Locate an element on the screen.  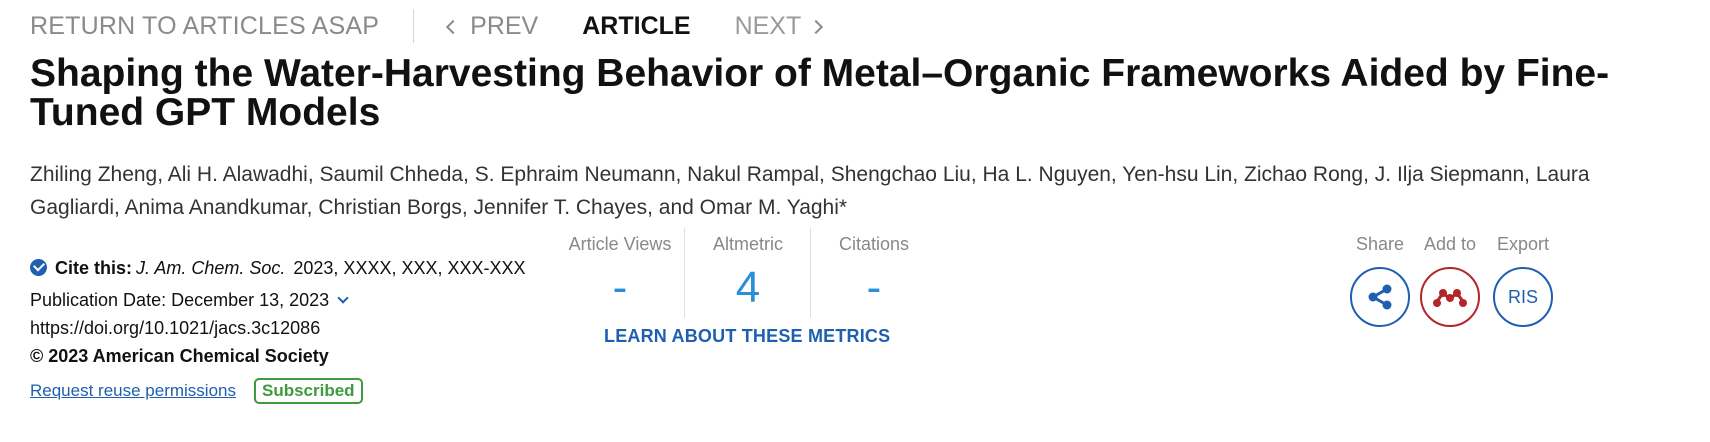
check-circle-icon is located at coordinates (38, 267).